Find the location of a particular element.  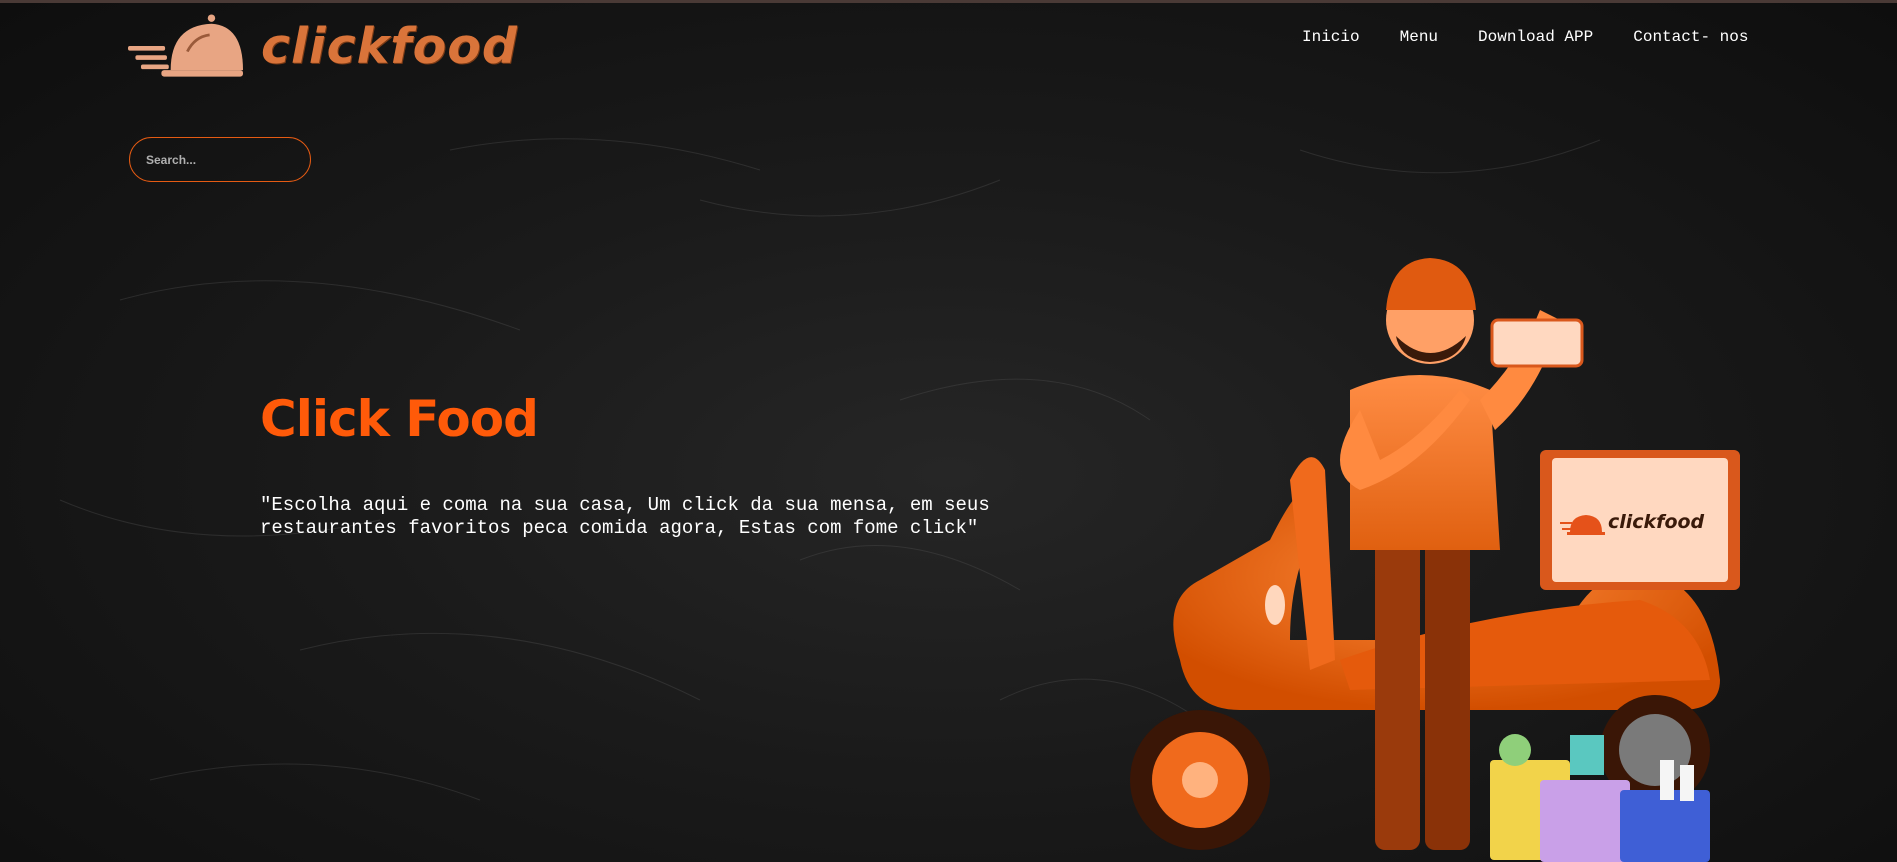

logo: clickfood is located at coordinates (323, 46).